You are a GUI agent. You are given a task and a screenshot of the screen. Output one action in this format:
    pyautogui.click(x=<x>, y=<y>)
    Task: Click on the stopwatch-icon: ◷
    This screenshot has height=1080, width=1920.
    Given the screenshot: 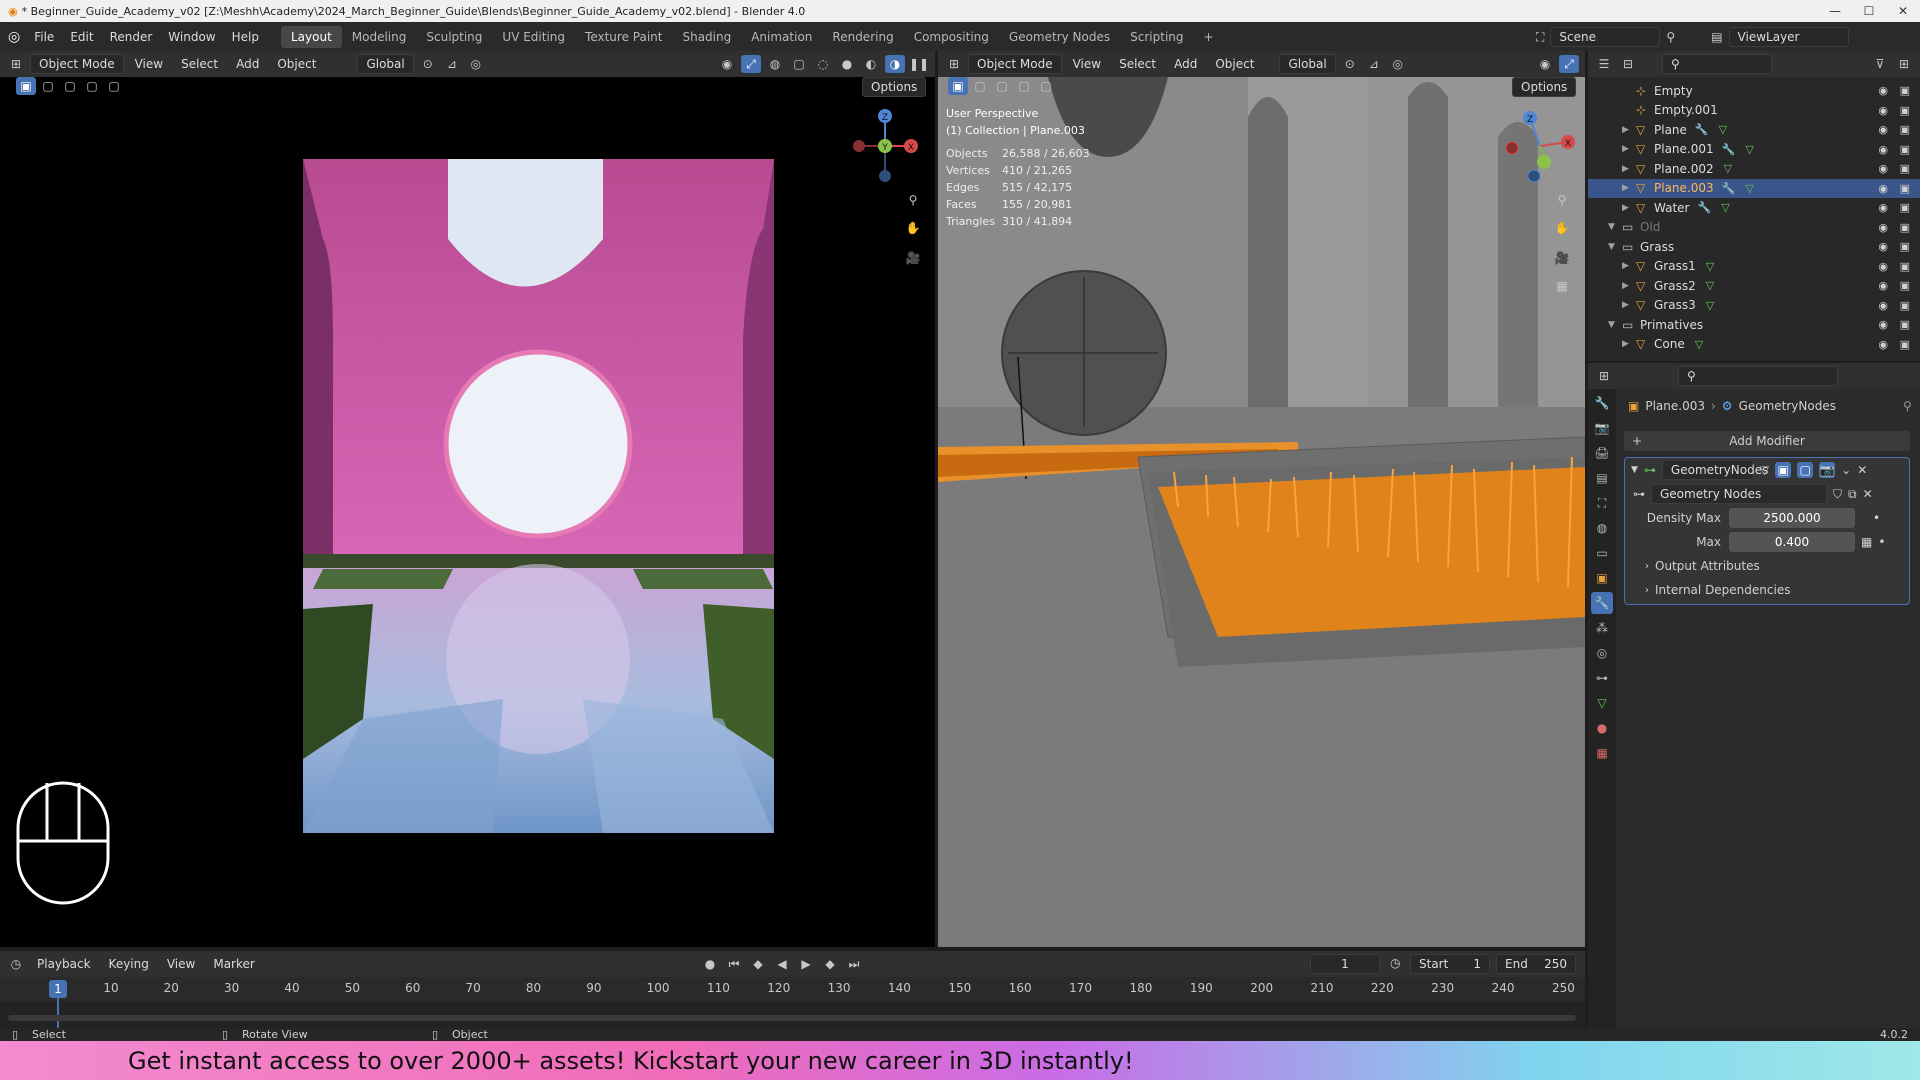 What is the action you would take?
    pyautogui.click(x=1395, y=963)
    